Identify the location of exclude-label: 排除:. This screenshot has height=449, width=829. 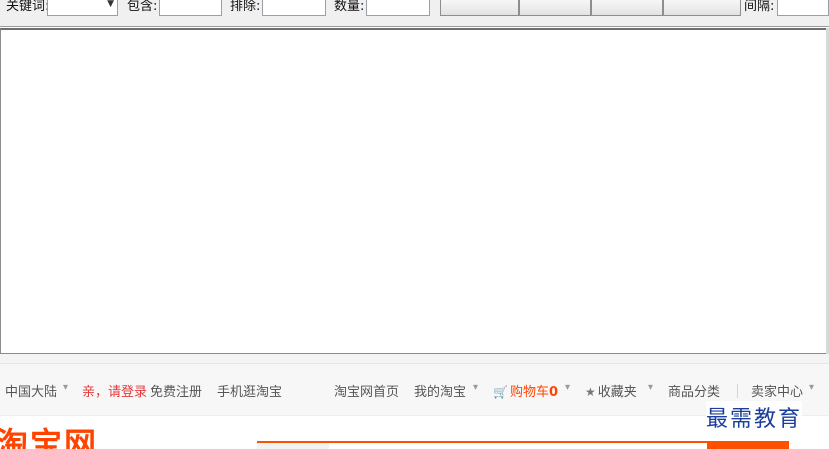
(245, 7).